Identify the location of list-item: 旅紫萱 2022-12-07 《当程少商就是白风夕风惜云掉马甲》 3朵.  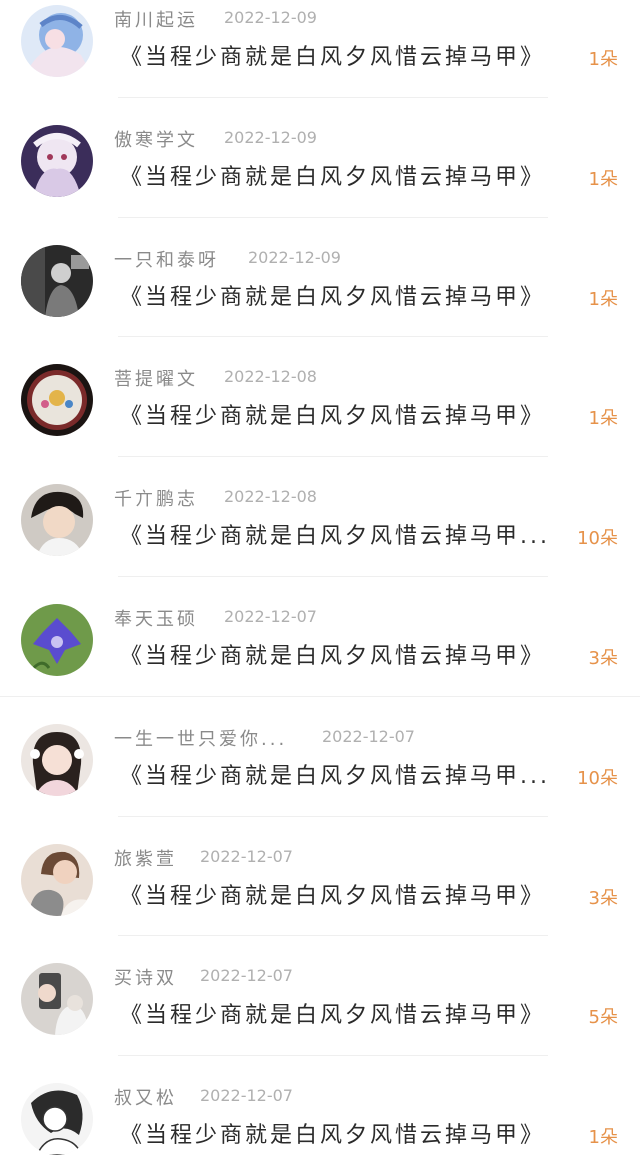
(320, 877).